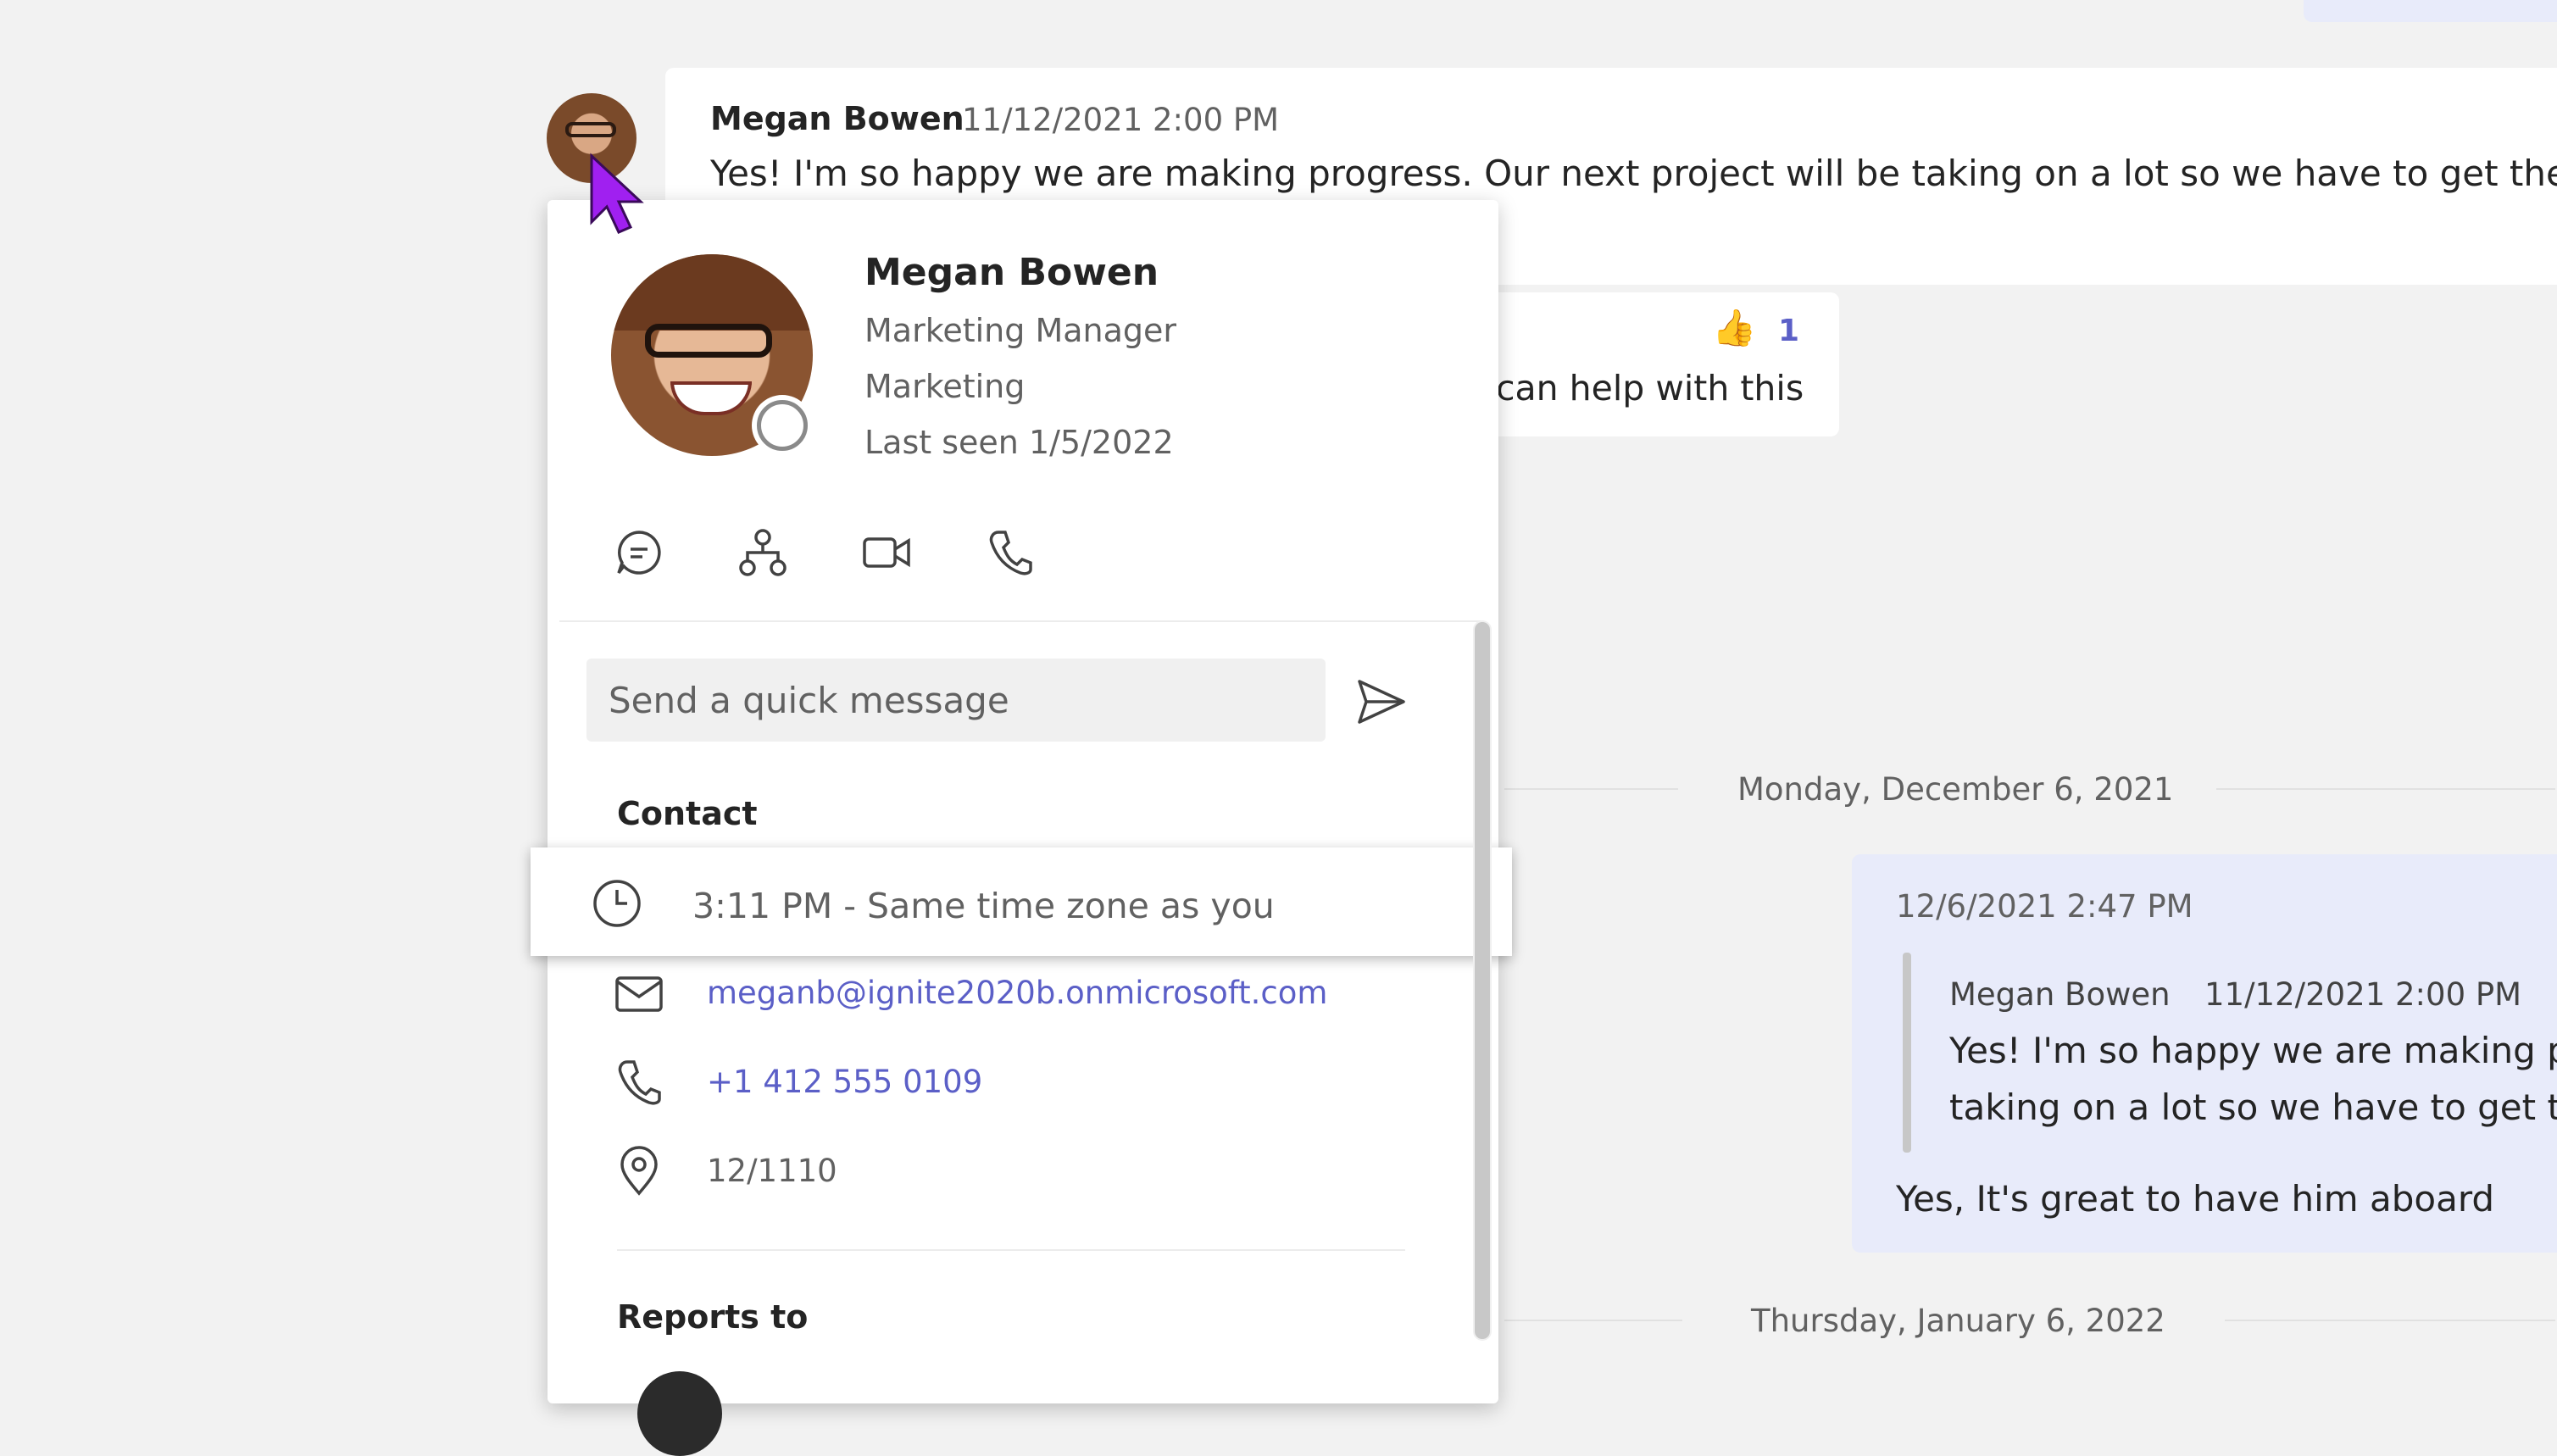 This screenshot has height=1456, width=2557. I want to click on phone-call-icon, so click(1010, 553).